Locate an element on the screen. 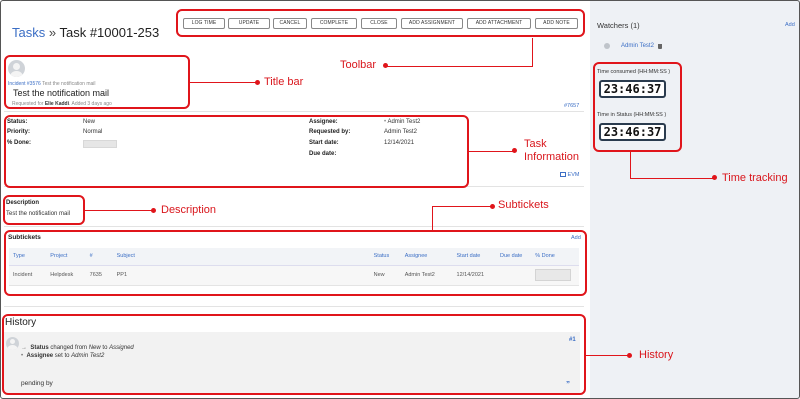  breadcrumb-tasks-link: Tasks is located at coordinates (28, 32).